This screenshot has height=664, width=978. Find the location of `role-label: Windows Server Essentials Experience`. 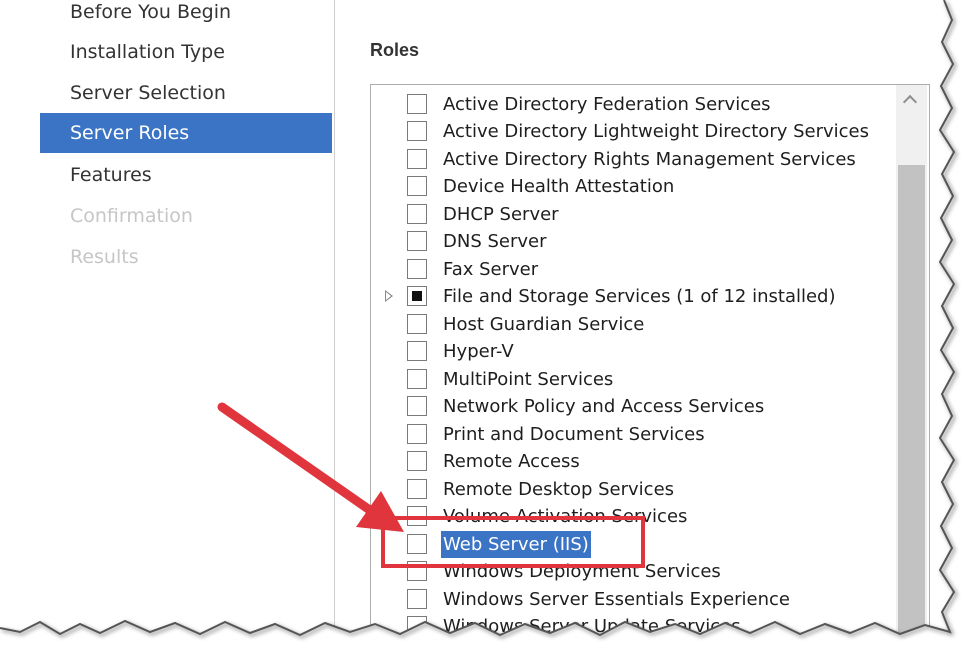

role-label: Windows Server Essentials Experience is located at coordinates (617, 599).